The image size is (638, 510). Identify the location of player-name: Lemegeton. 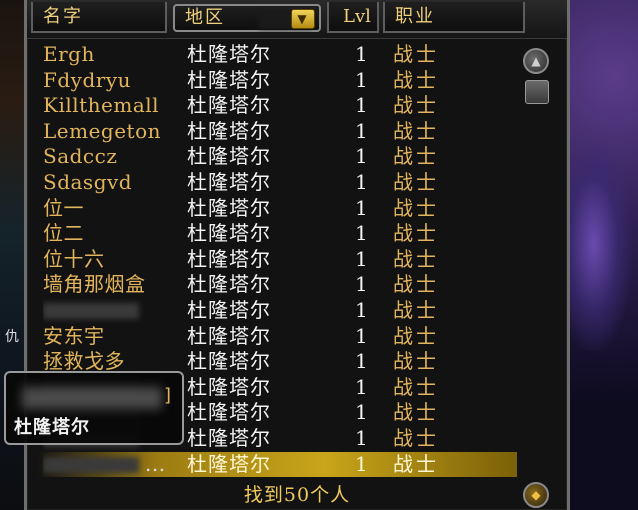
(102, 130).